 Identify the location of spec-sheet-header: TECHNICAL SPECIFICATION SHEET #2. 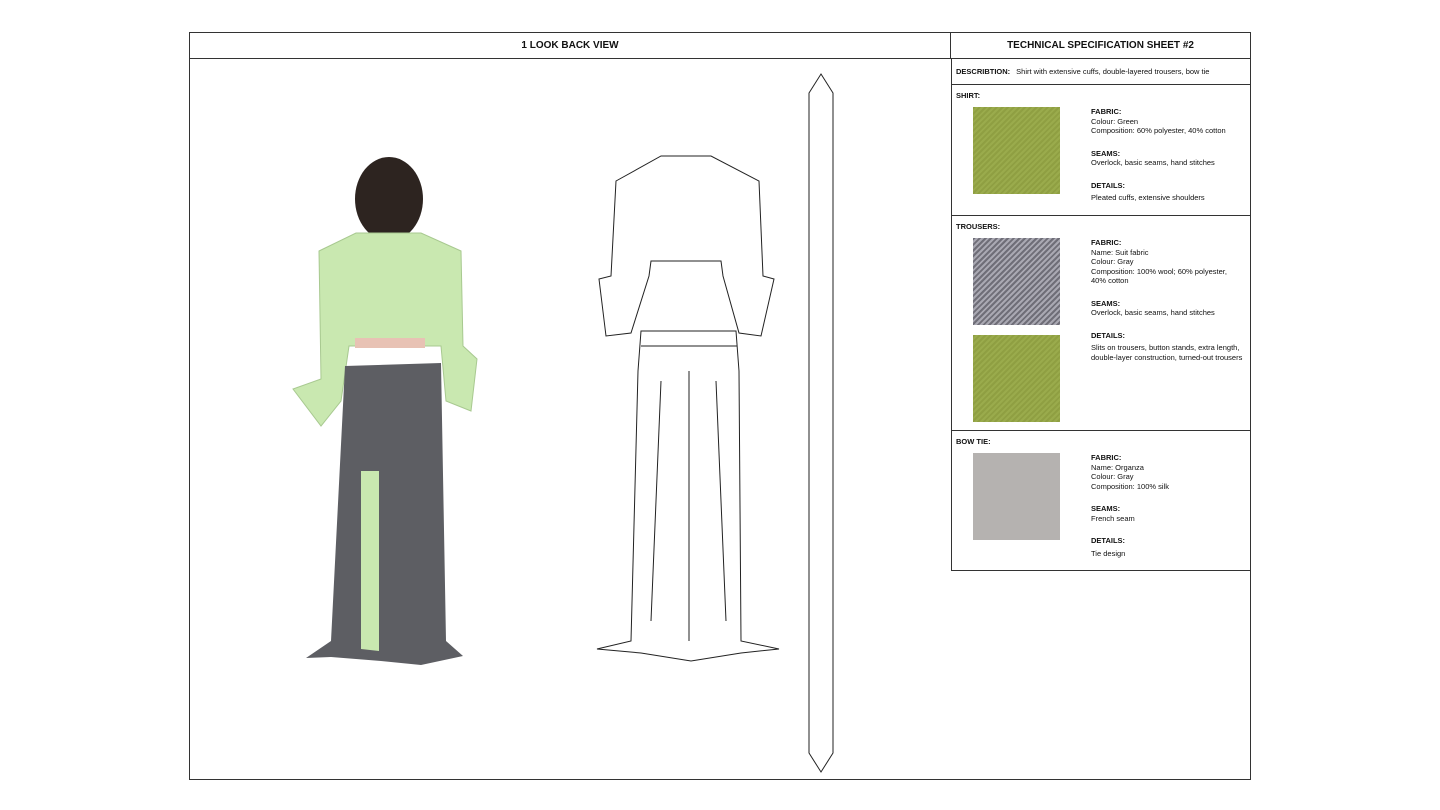
(1100, 46).